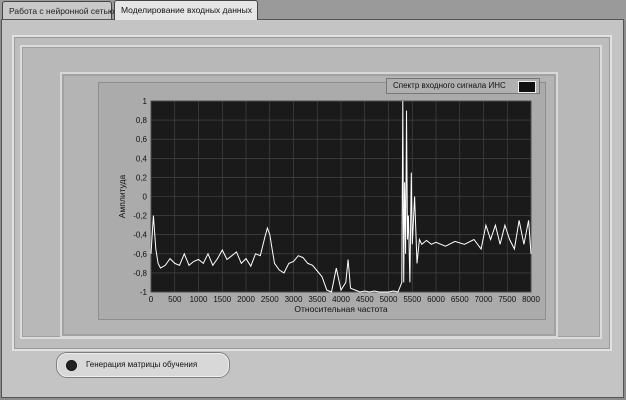  I want to click on generate-training-matrix-button: Генерация матрицы обучения, so click(143, 365).